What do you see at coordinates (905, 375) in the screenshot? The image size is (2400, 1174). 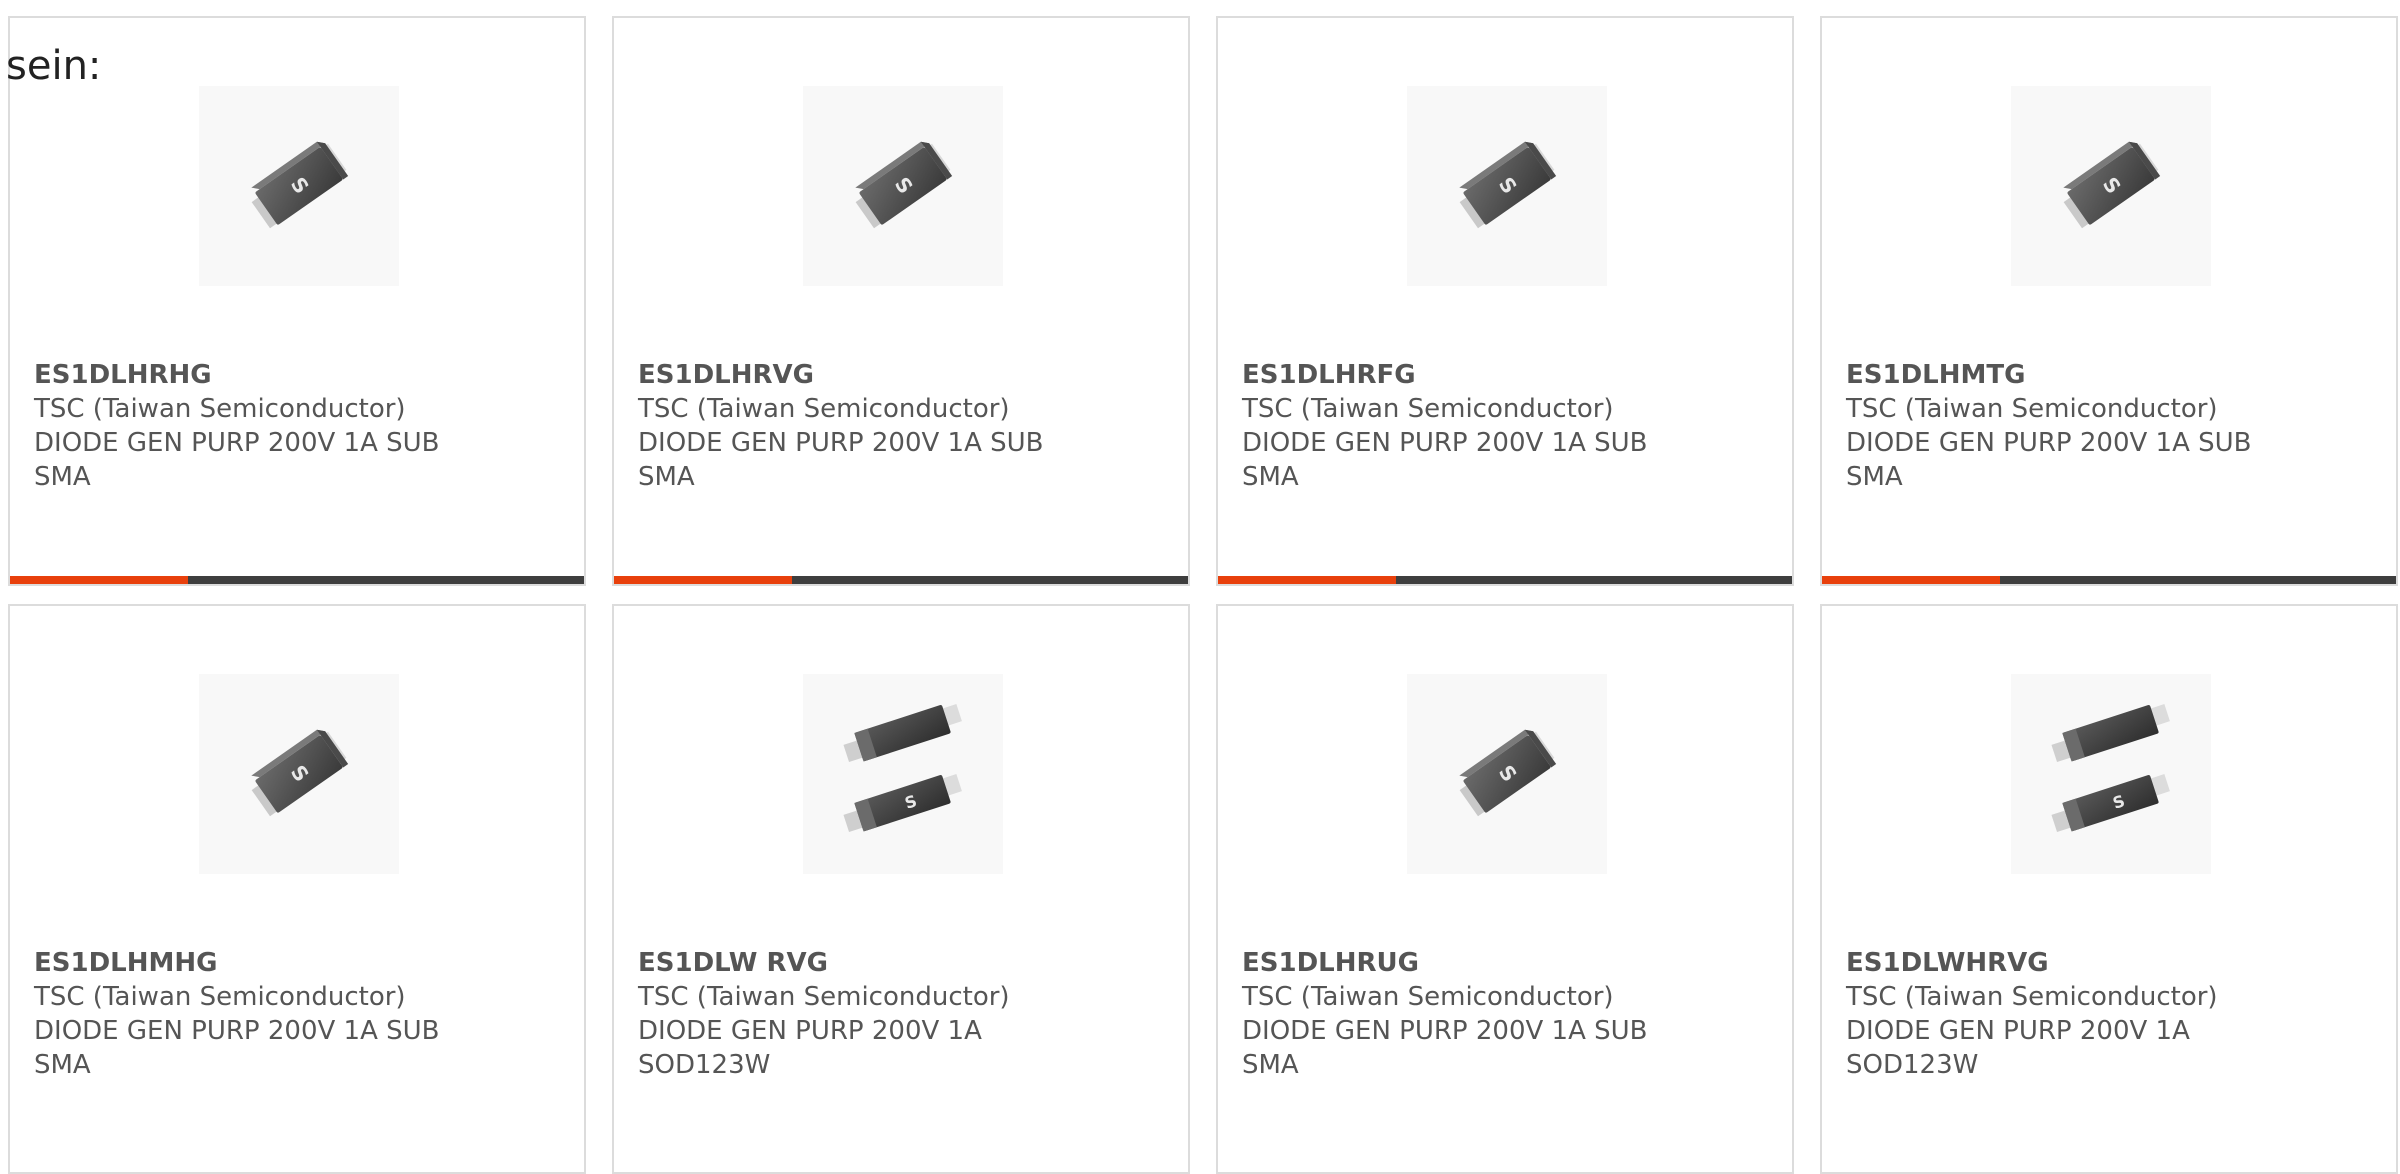 I see `part-number-link: ES1DLHRVG` at bounding box center [905, 375].